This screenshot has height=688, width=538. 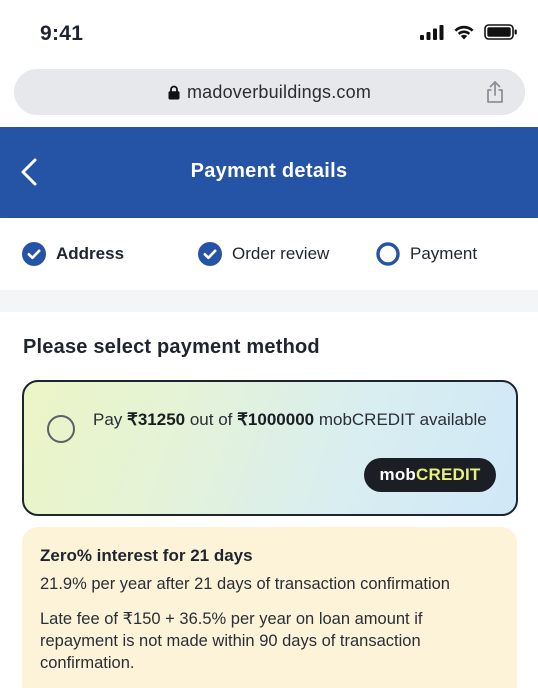 What do you see at coordinates (269, 33) in the screenshot?
I see `status-bar: 9:41` at bounding box center [269, 33].